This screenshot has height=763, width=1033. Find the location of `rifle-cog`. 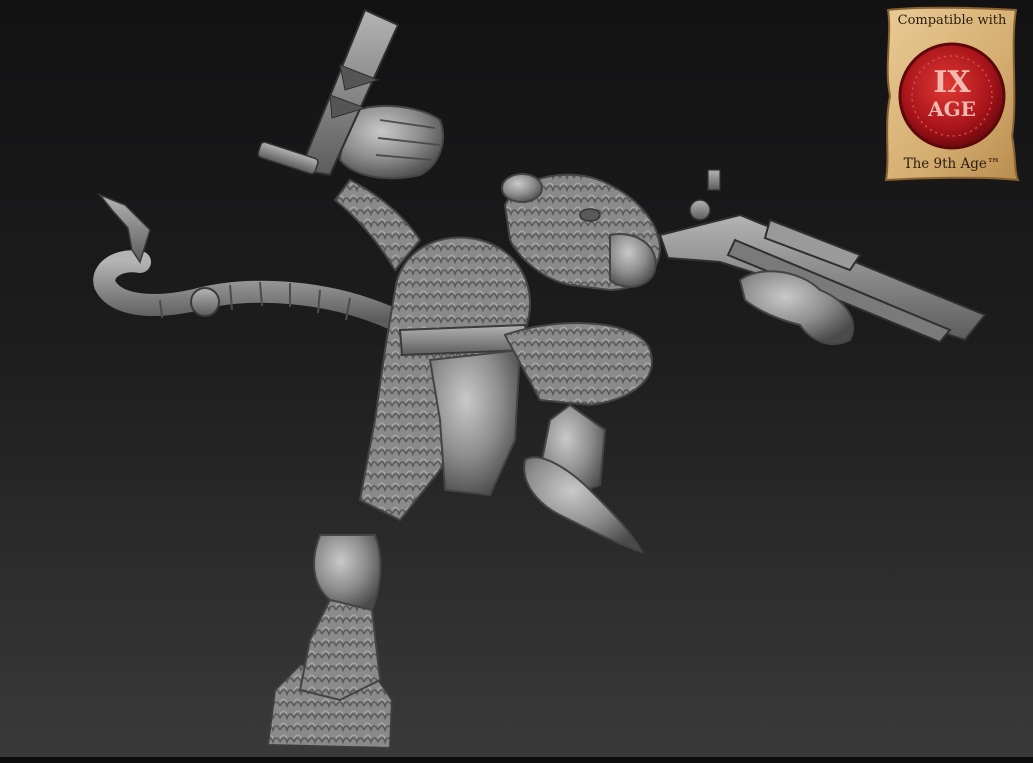

rifle-cog is located at coordinates (700, 210).